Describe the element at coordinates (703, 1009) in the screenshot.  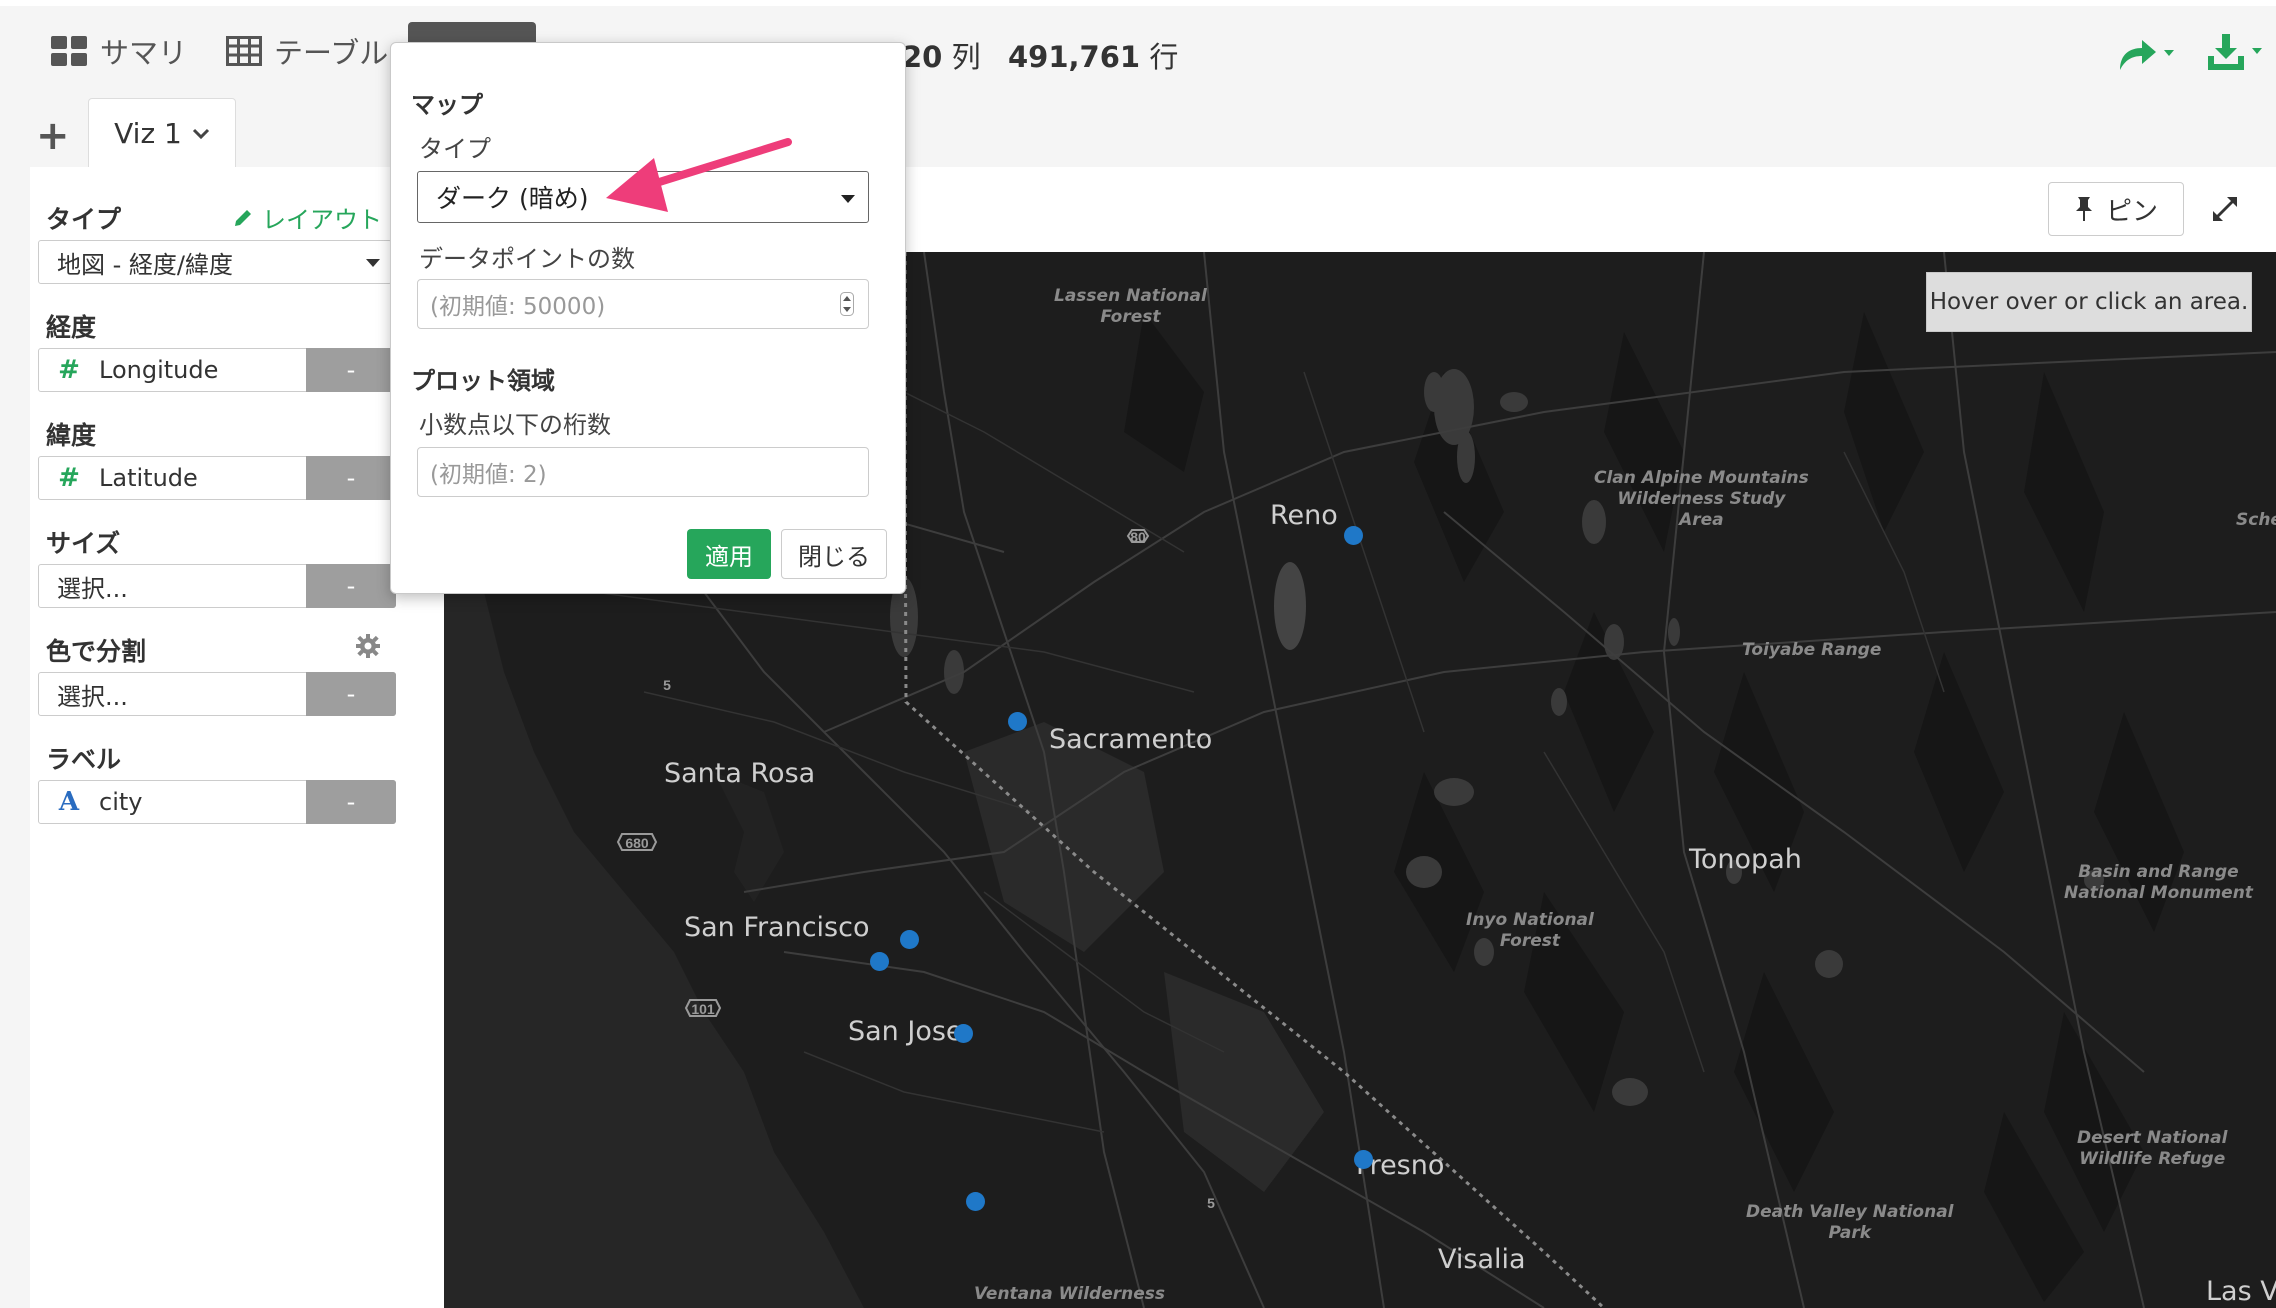
I see `road-shield-101: 101` at that location.